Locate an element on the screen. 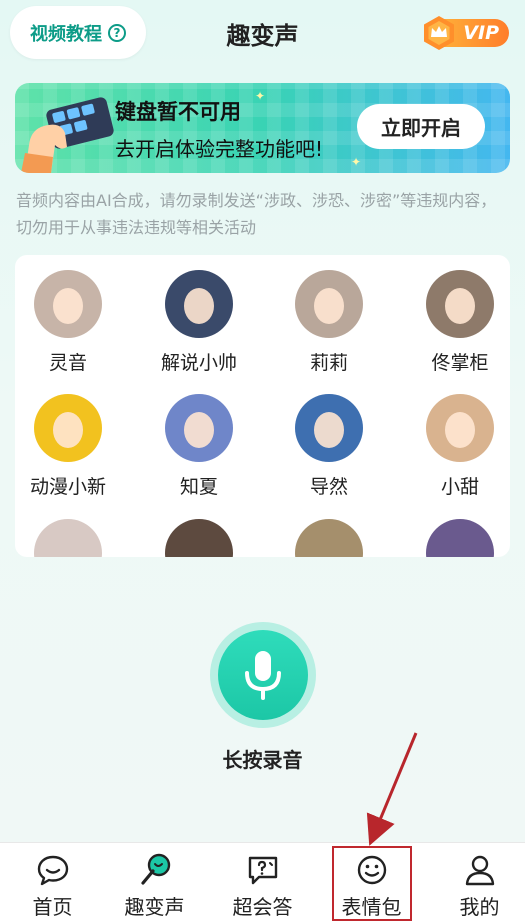 The image size is (525, 923). keyboard-illustration is located at coordinates (67, 135).